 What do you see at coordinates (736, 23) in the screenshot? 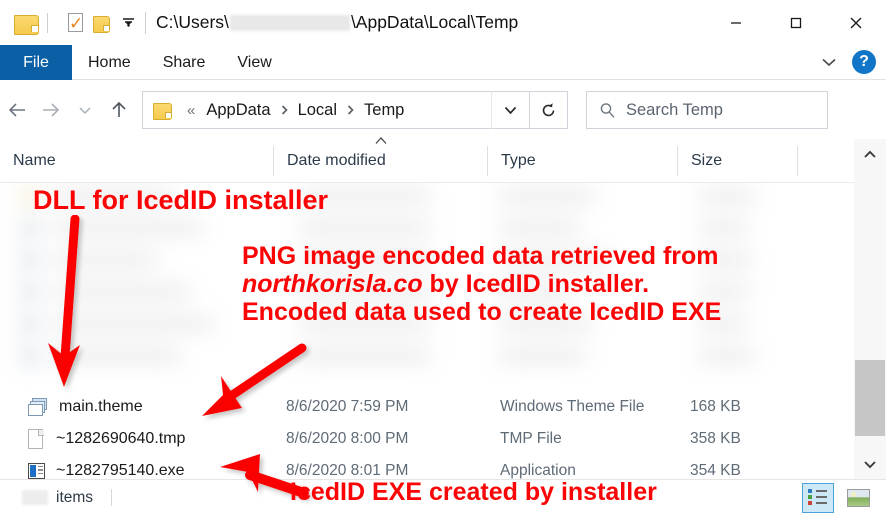
I see `minimize-button` at bounding box center [736, 23].